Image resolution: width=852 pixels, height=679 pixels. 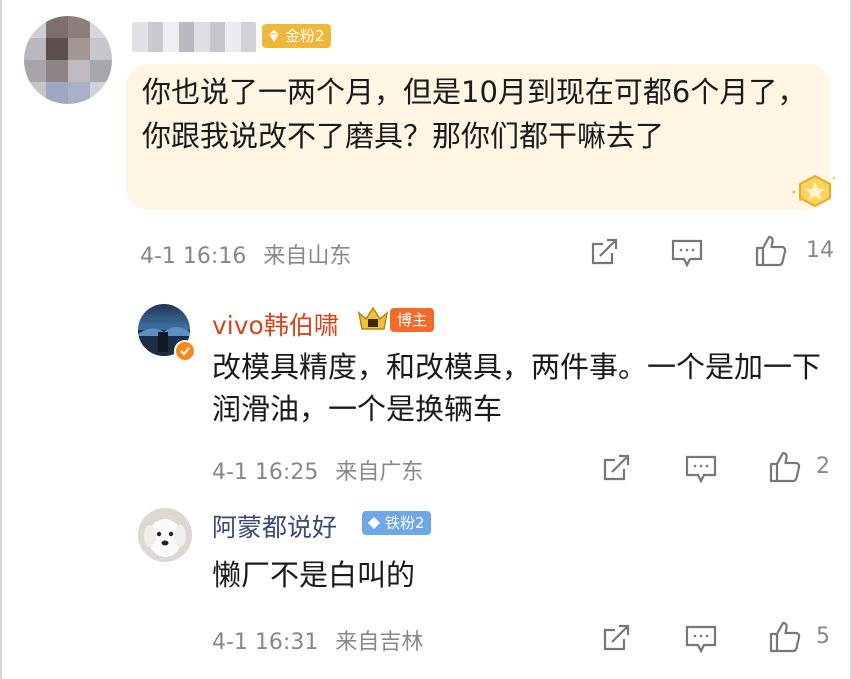 I want to click on location: 来自吉林, so click(x=379, y=642).